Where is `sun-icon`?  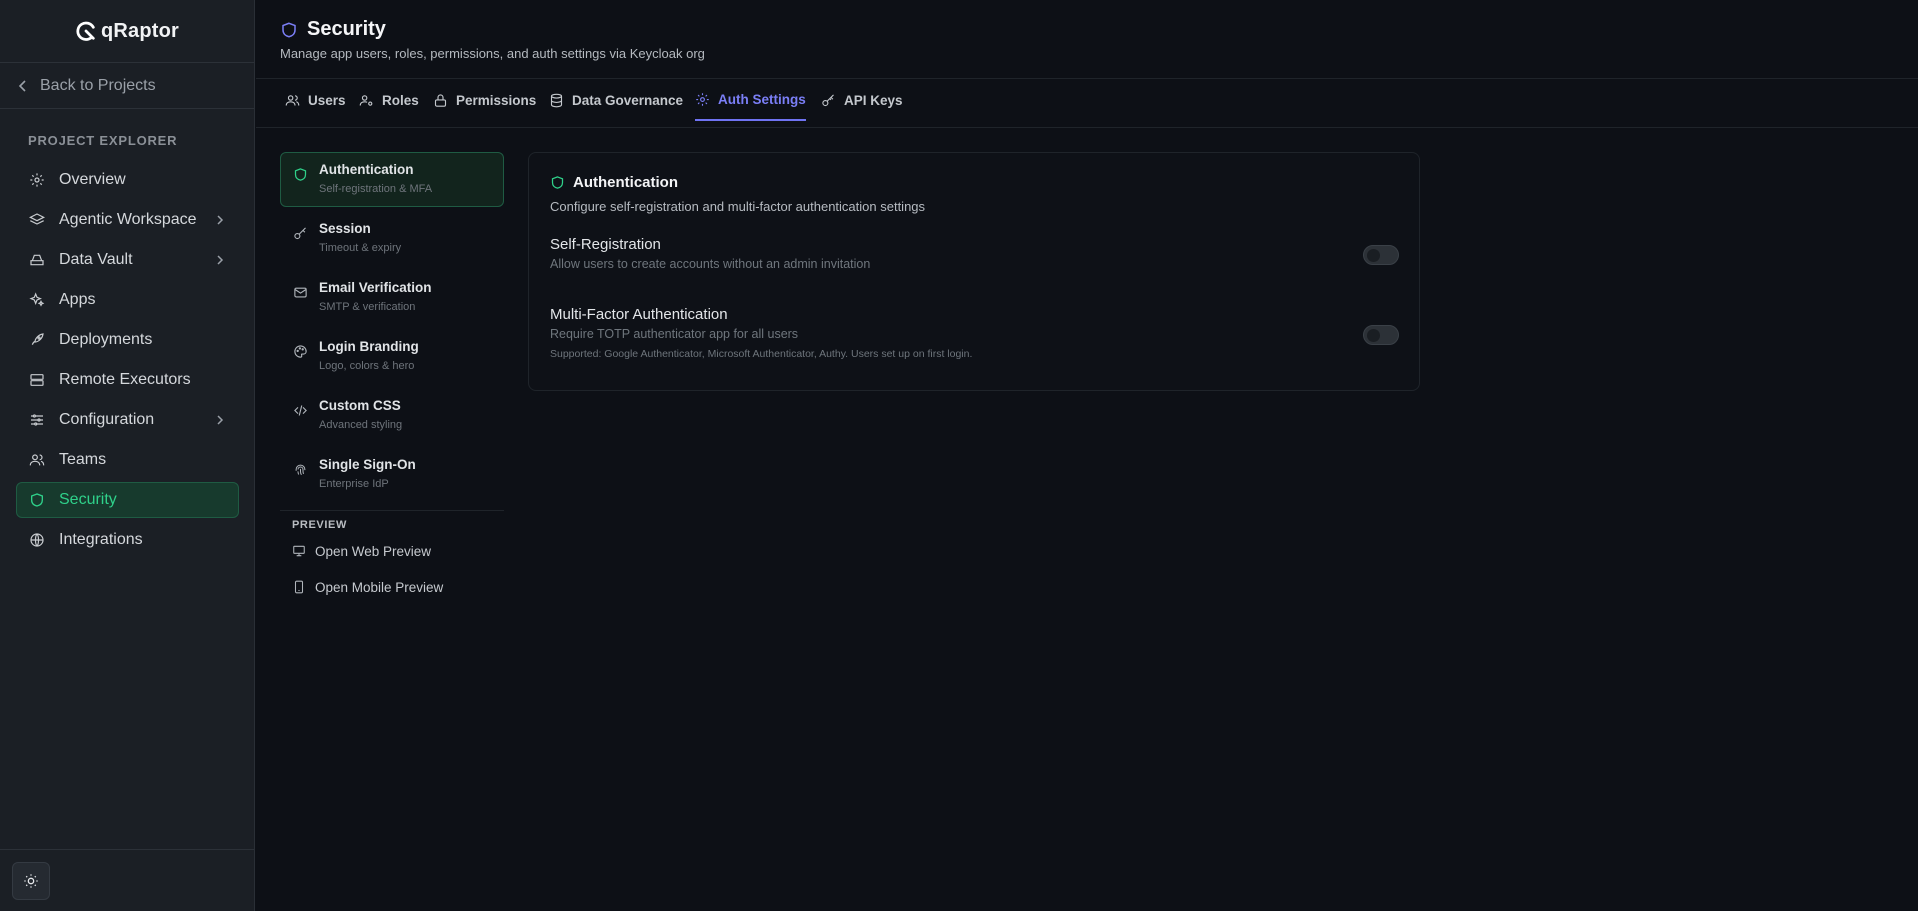
sun-icon is located at coordinates (31, 881).